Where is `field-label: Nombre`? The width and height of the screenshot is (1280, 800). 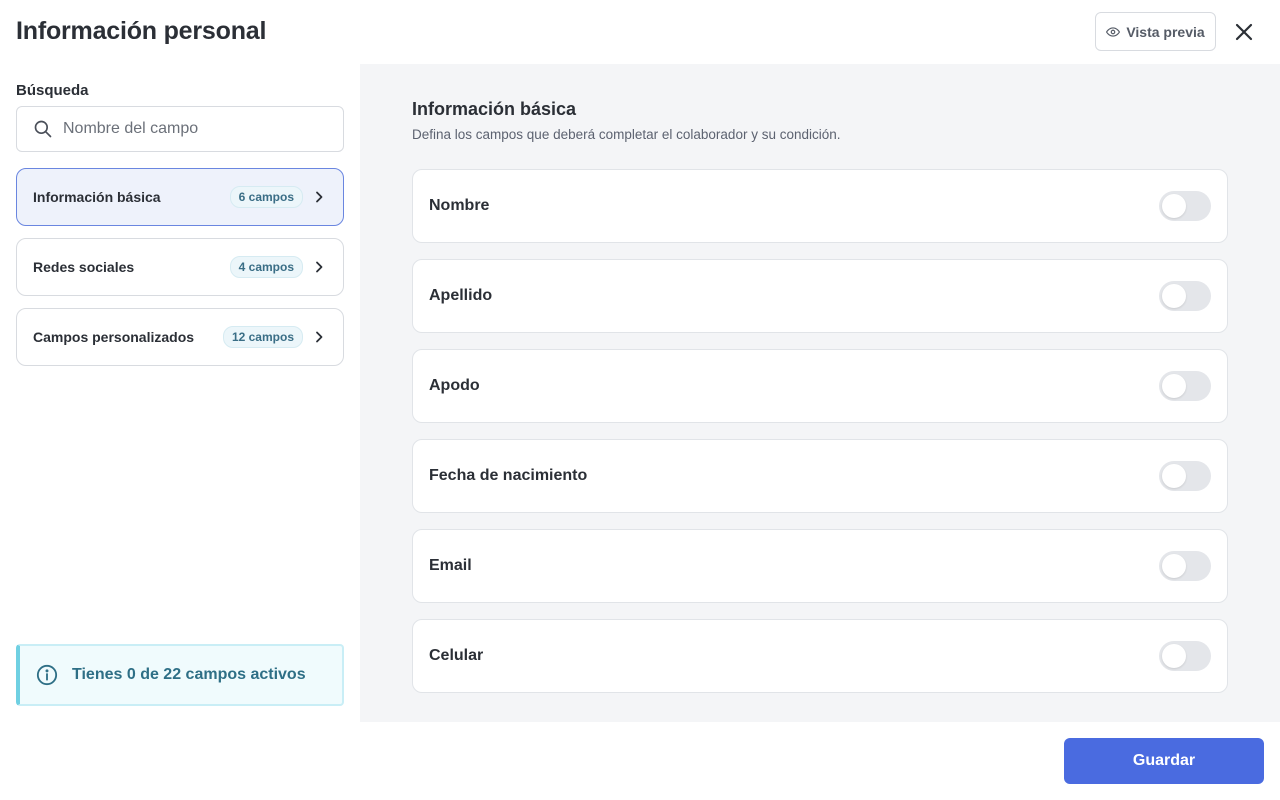
field-label: Nombre is located at coordinates (459, 205).